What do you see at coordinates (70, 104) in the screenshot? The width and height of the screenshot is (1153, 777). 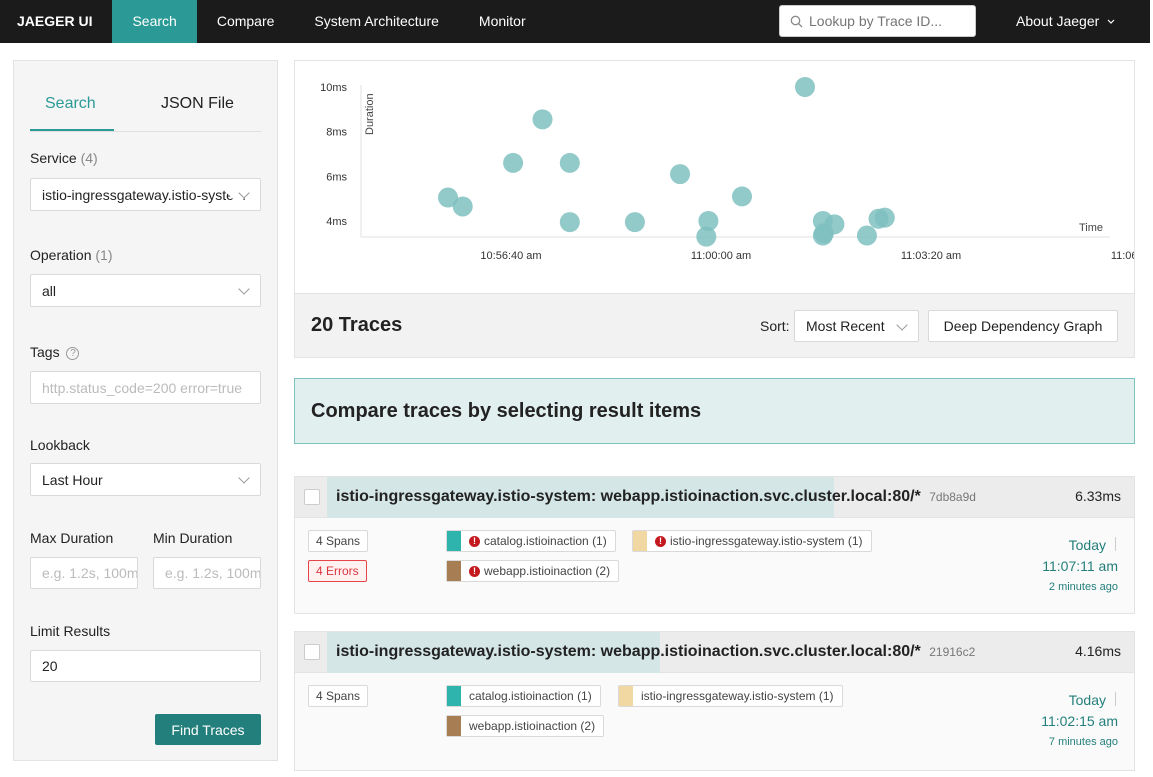 I see `tab-search: Search` at bounding box center [70, 104].